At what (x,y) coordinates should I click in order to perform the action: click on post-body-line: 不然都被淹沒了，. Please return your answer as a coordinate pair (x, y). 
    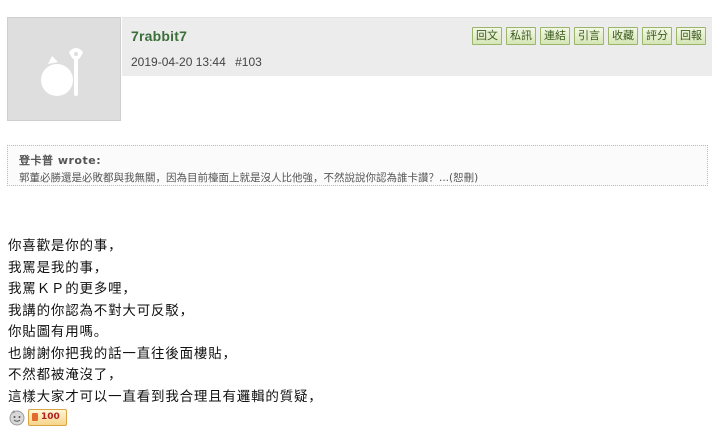
    Looking at the image, I should click on (65, 375).